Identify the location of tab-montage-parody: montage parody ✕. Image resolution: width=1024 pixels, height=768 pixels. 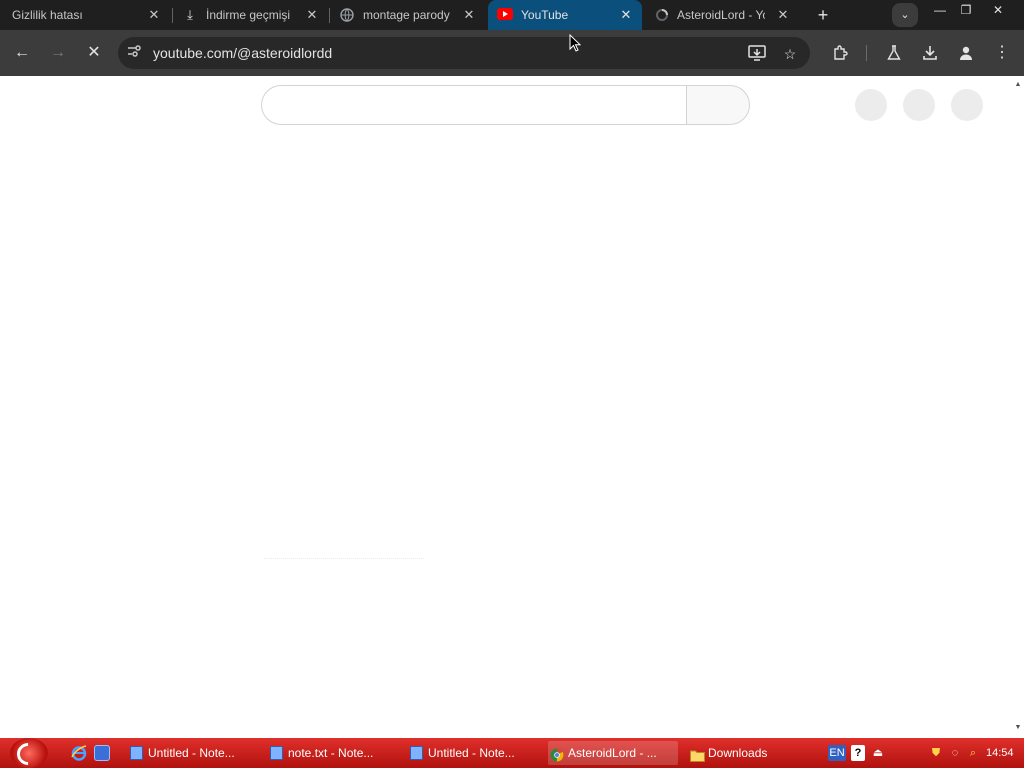
(408, 15).